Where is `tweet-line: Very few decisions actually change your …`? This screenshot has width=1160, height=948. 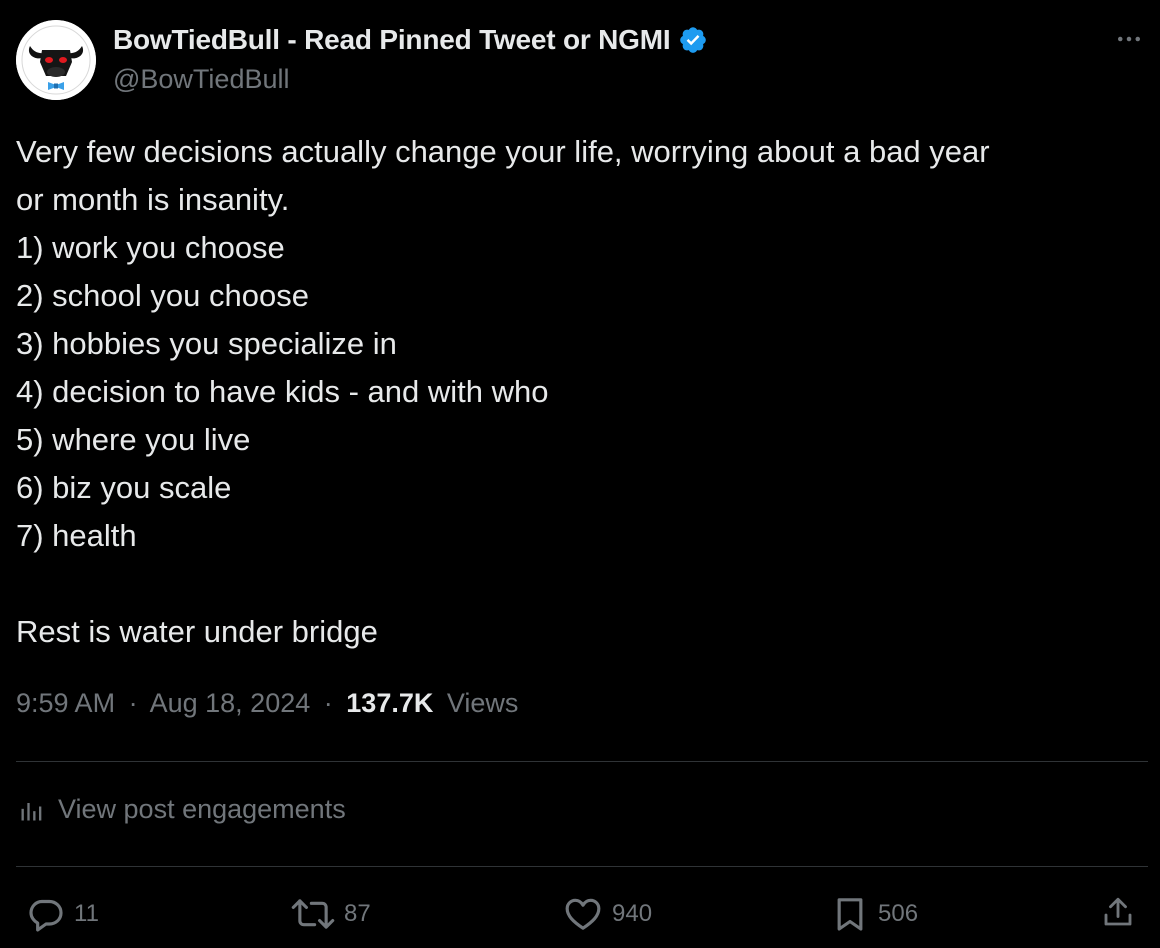 tweet-line: Very few decisions actually change your … is located at coordinates (503, 151).